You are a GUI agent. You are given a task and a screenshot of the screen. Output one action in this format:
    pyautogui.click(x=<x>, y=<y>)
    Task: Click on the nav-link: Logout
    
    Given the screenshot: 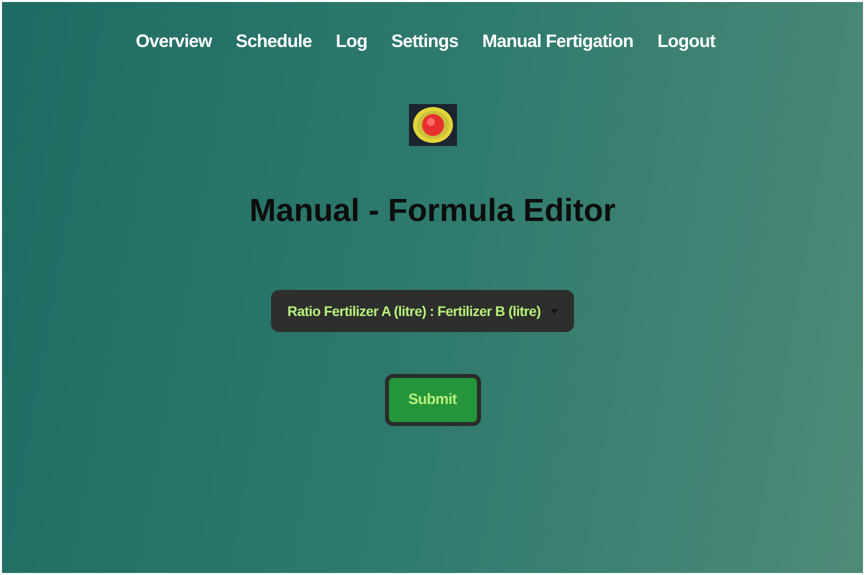 What is the action you would take?
    pyautogui.click(x=686, y=41)
    